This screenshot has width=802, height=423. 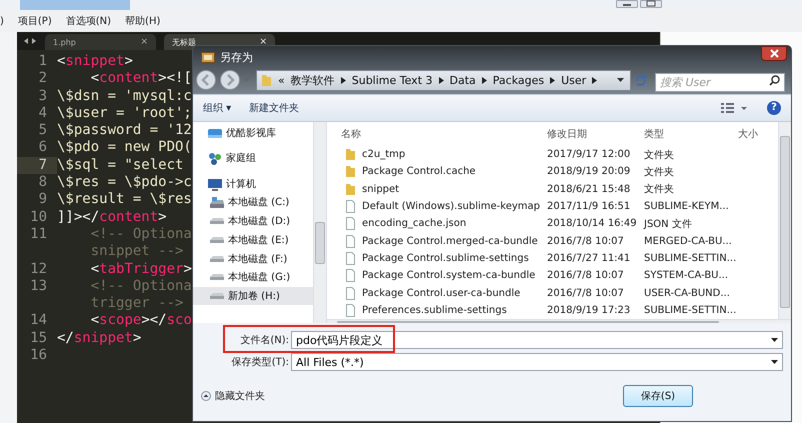 I want to click on new-folder-button: 新建文件夹, so click(x=274, y=108).